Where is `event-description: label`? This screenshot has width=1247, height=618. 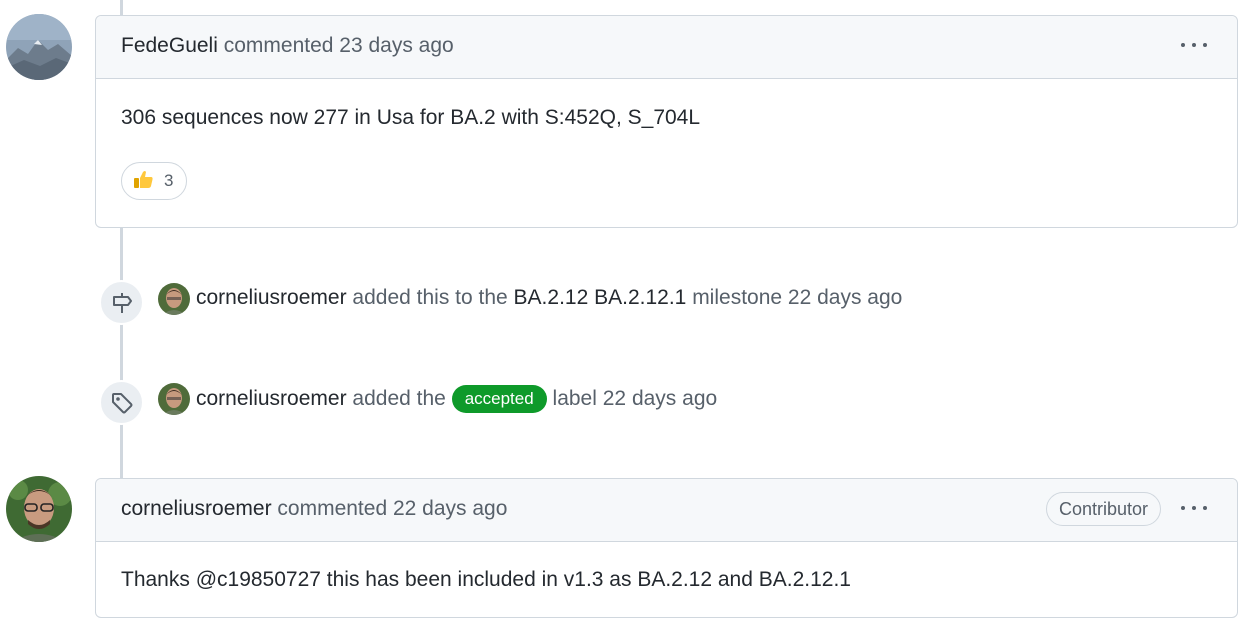 event-description: label is located at coordinates (574, 398).